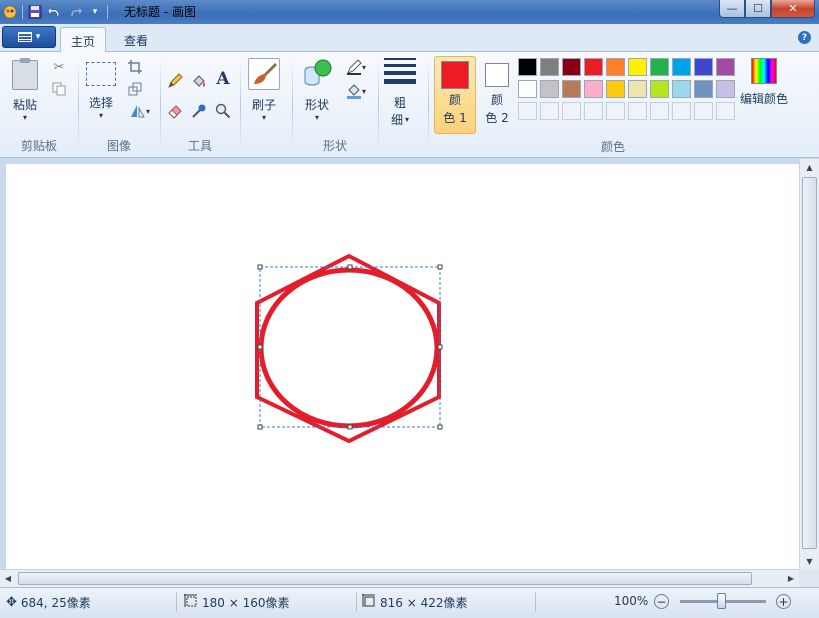  Describe the element at coordinates (8, 578) in the screenshot. I see `scroll-left-icon: ◀` at that location.